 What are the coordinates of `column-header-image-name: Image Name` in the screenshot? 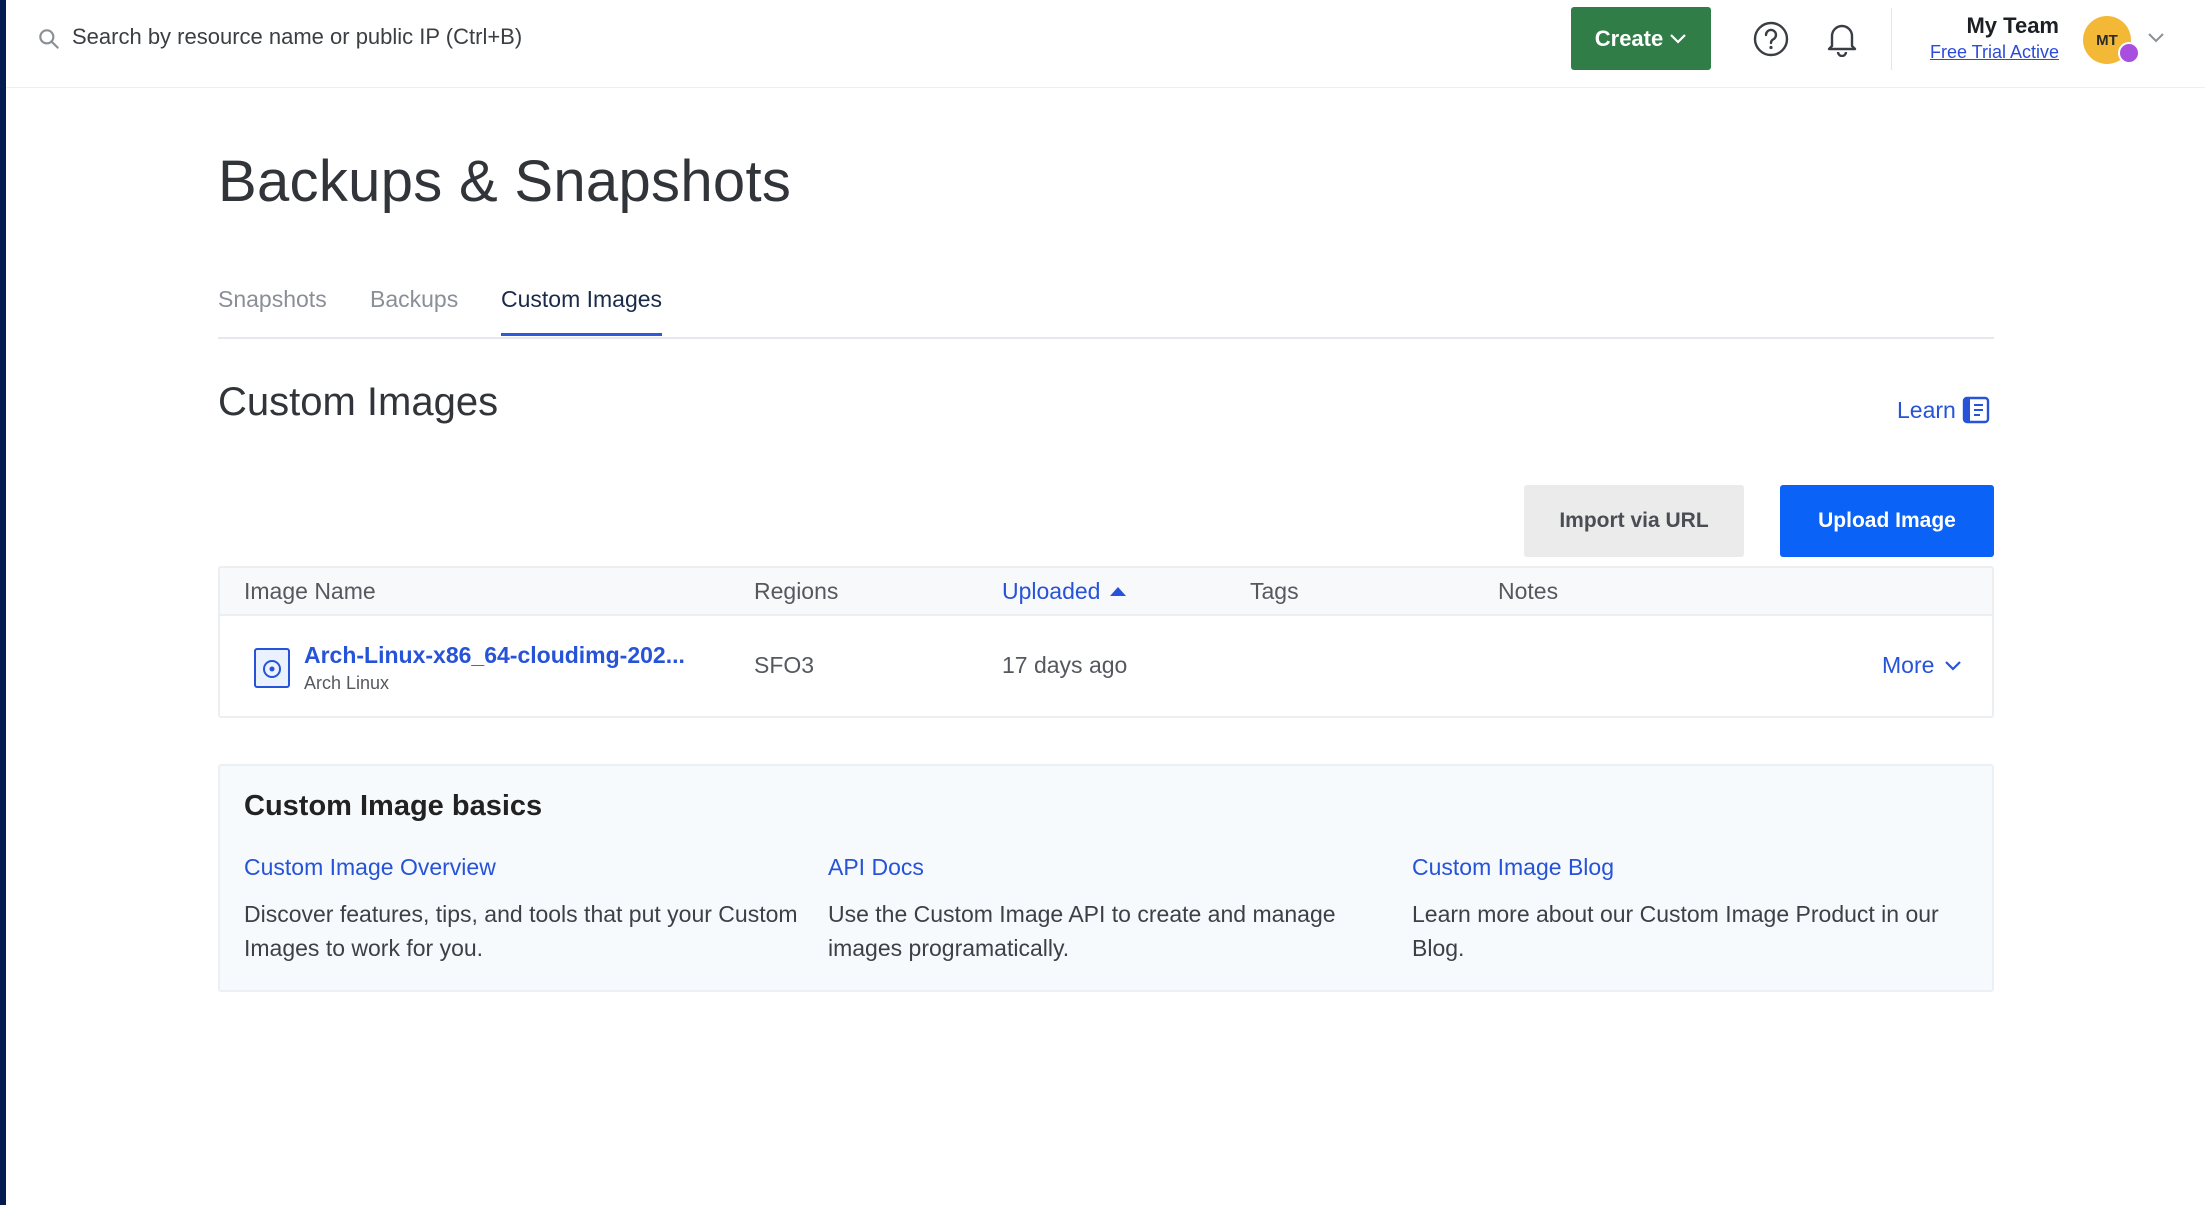 It's located at (310, 591).